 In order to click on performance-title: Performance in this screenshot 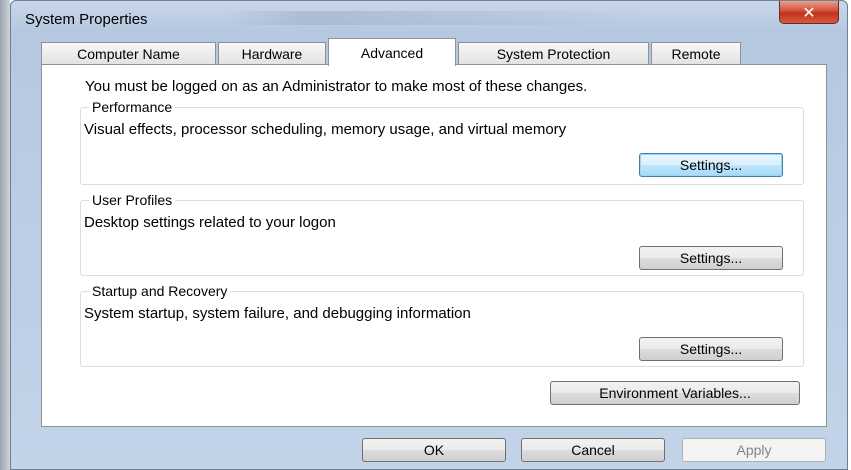, I will do `click(132, 107)`.